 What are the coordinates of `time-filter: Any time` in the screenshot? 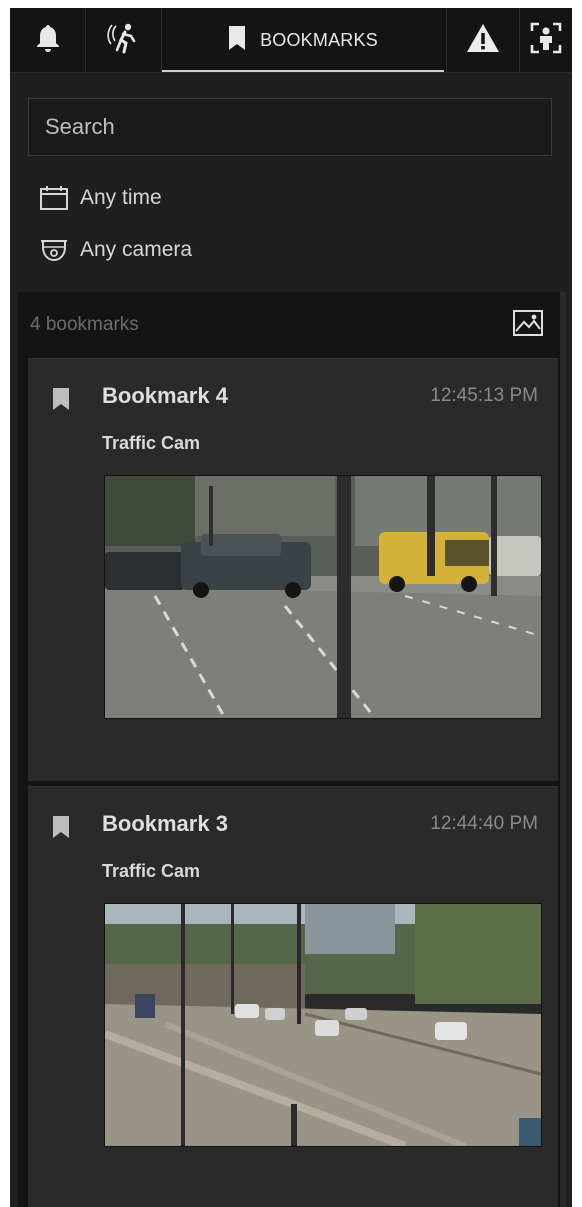 It's located at (100, 198).